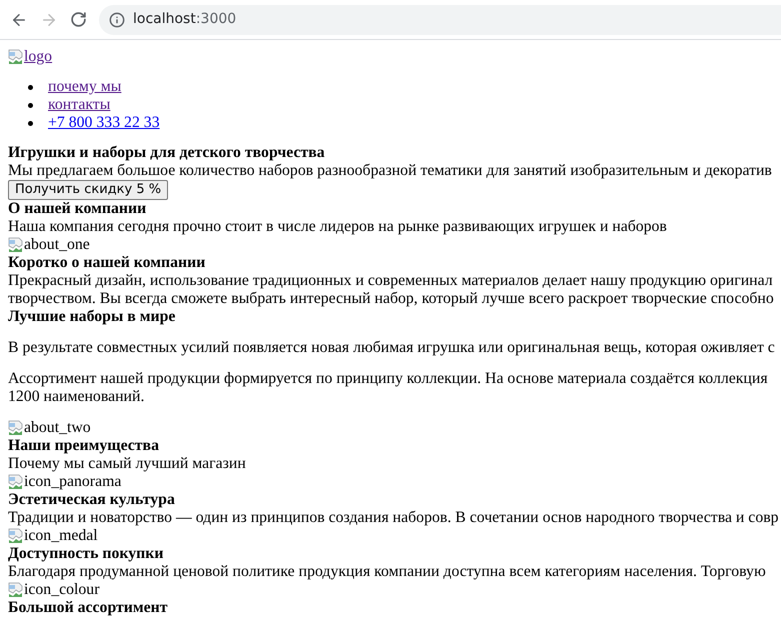  Describe the element at coordinates (88, 190) in the screenshot. I see `discount-button: Получить скидку 5 %` at that location.